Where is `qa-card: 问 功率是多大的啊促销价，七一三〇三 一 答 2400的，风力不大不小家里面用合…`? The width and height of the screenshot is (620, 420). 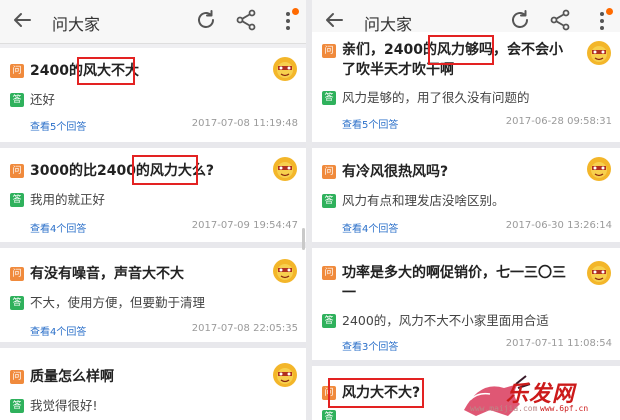
qa-card: 问 功率是多大的啊促销价，七一三〇三 一 答 2400的，风力不大不小家里面用合… is located at coordinates (466, 304).